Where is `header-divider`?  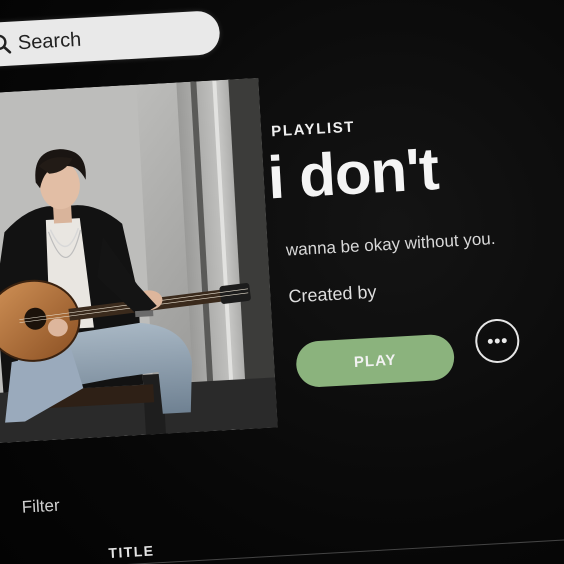 header-divider is located at coordinates (330, 550).